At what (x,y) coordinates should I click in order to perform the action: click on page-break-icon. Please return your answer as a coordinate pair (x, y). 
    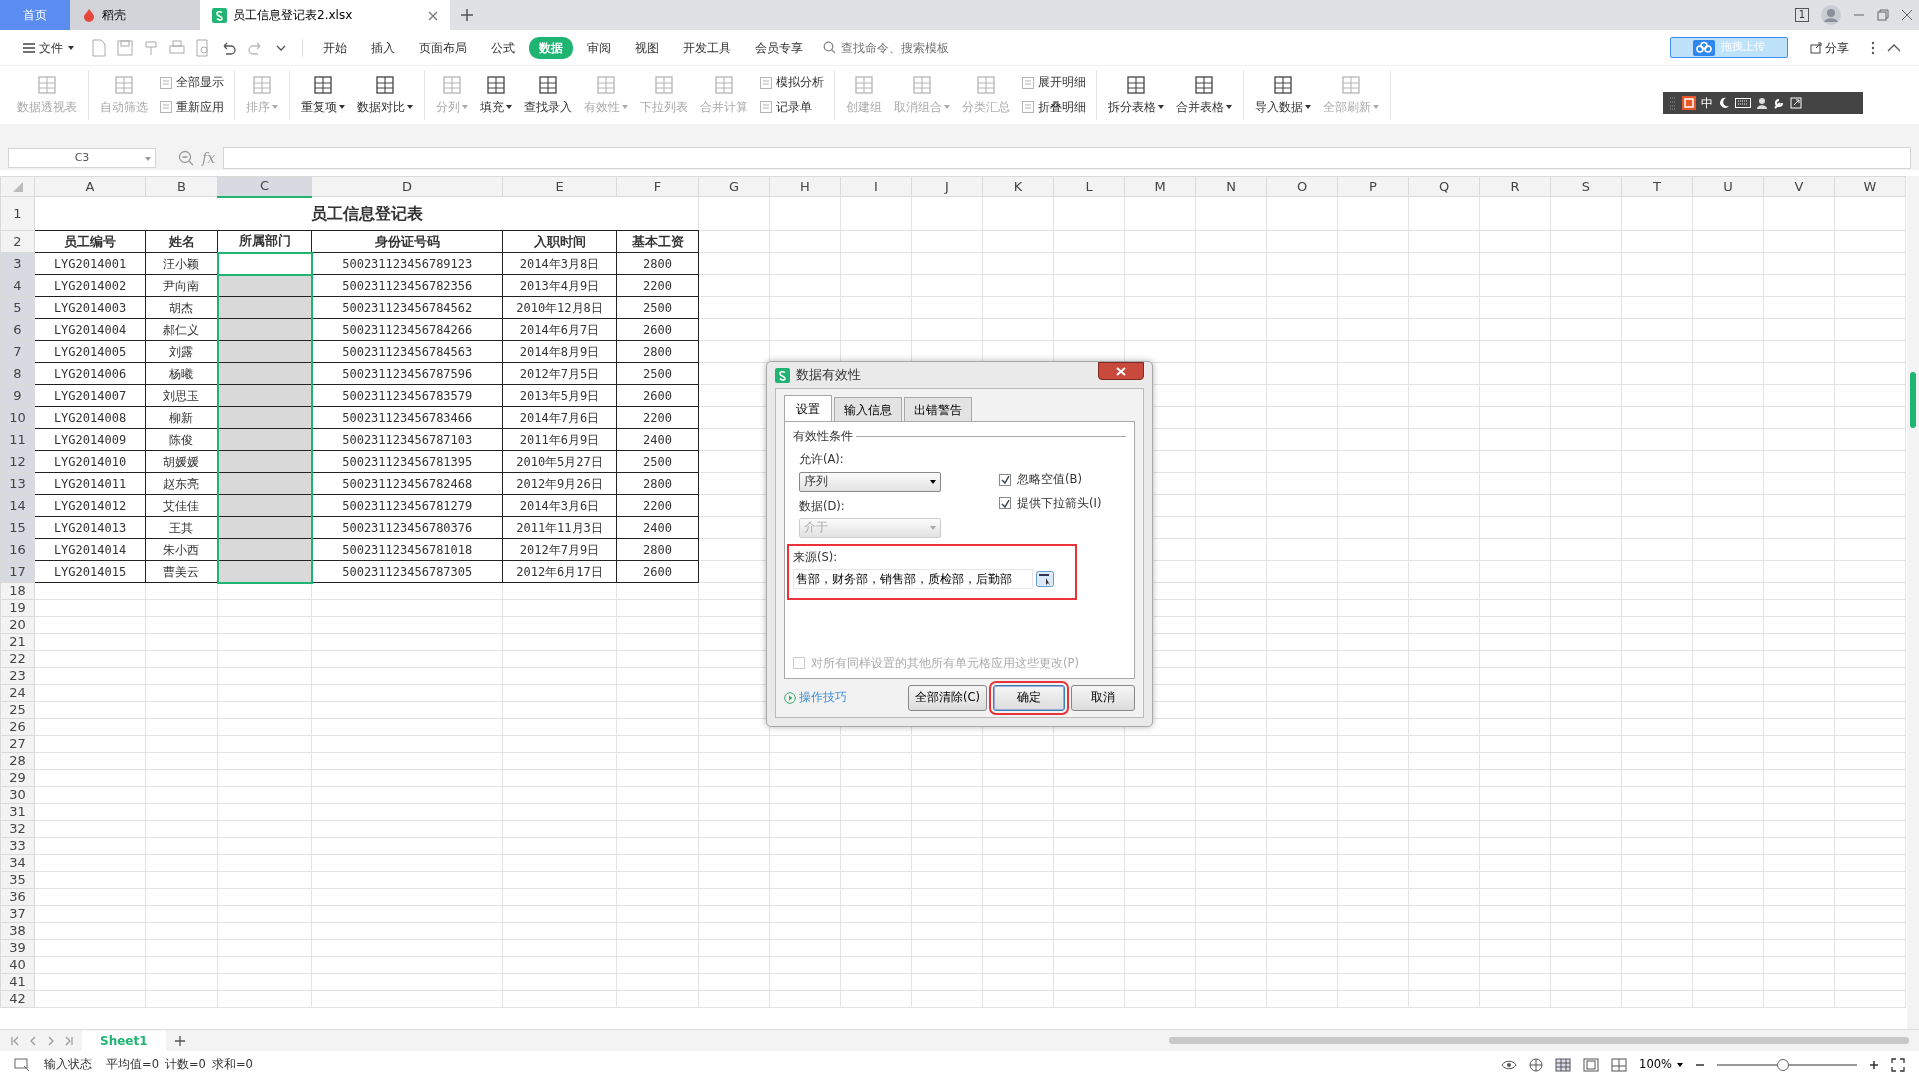
    Looking at the image, I should click on (1619, 1065).